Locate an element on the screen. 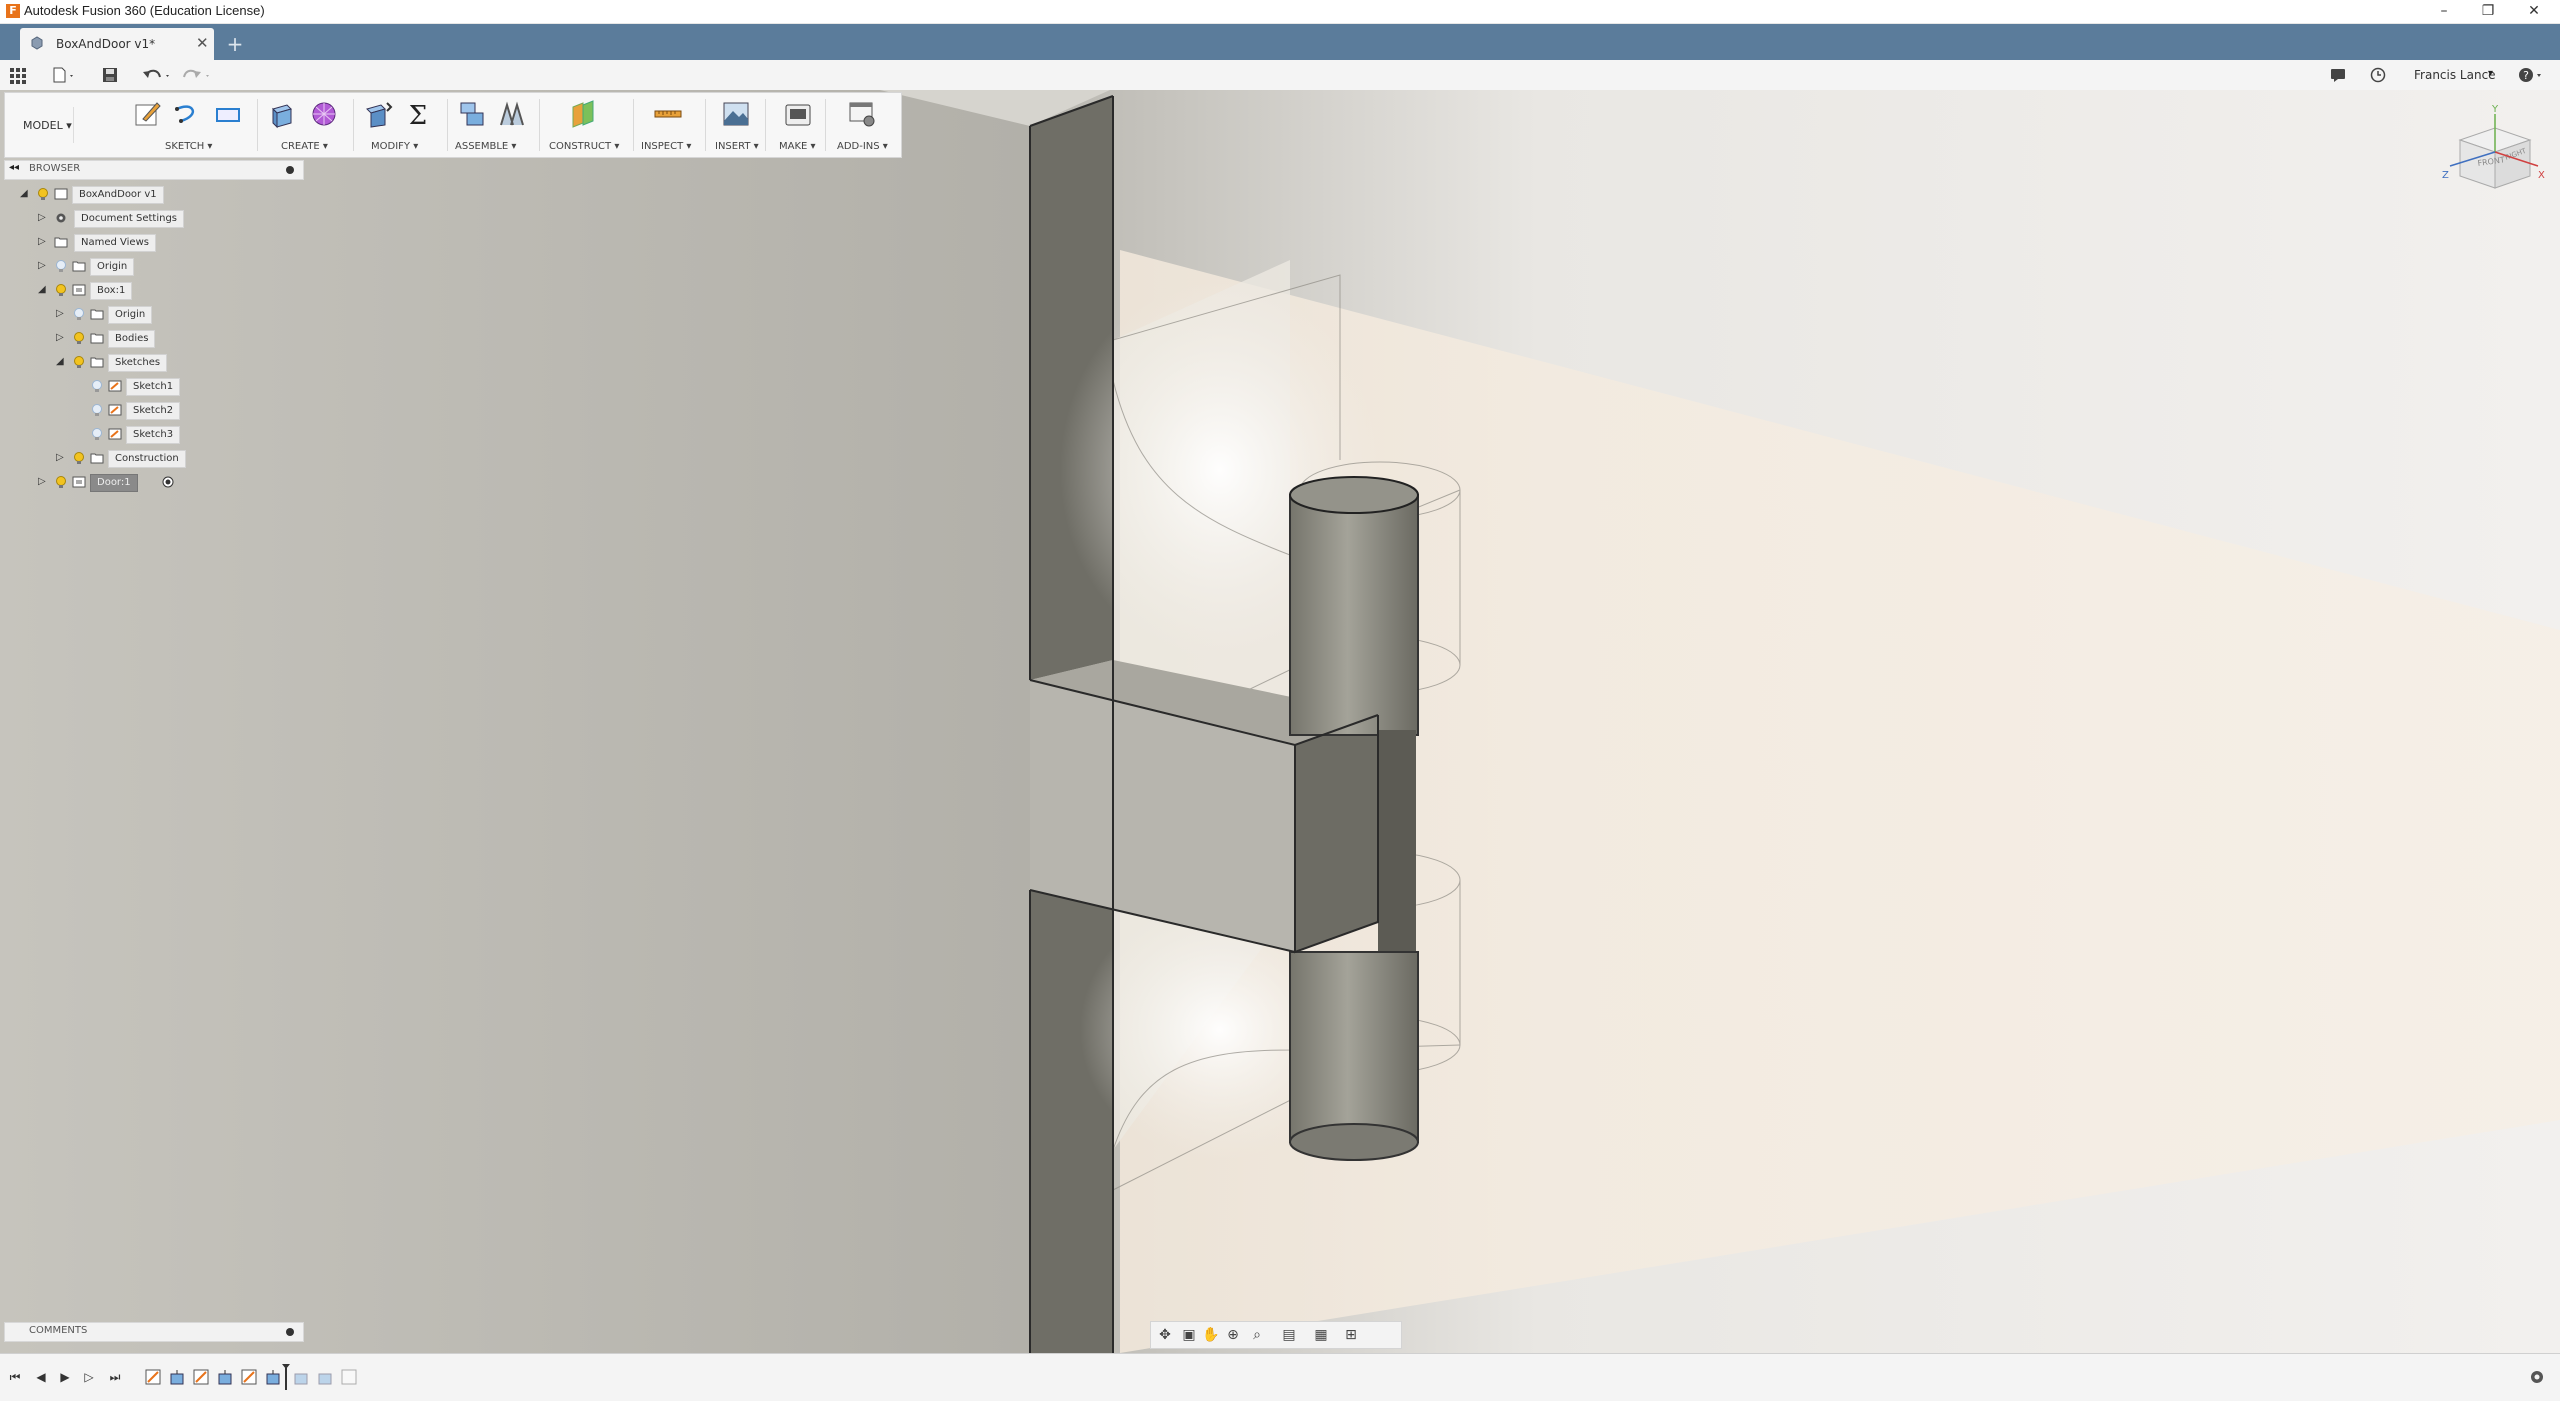  data-panel-grid-icon is located at coordinates (18, 76).